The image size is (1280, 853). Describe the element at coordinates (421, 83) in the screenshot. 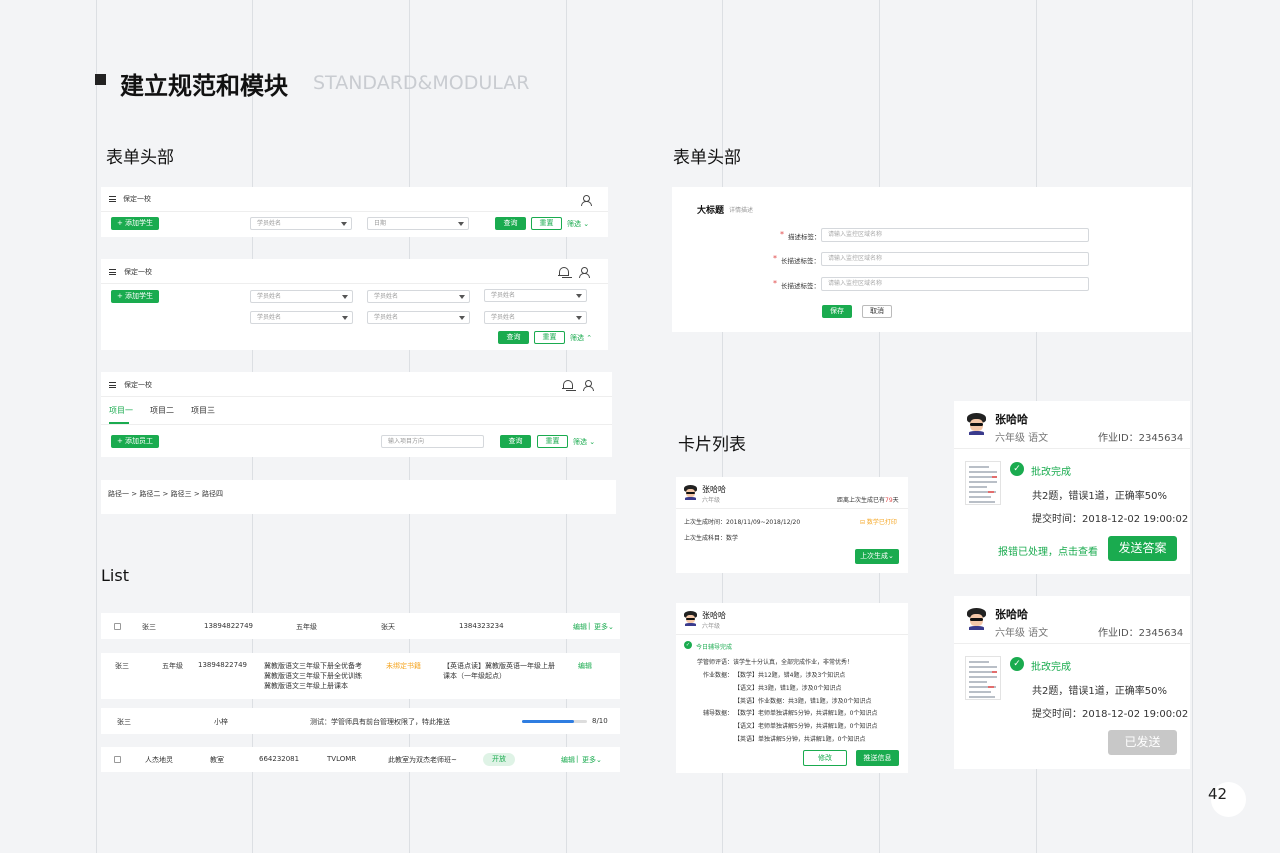

I see `page-subtitle: STANDARD&MODULAR` at that location.